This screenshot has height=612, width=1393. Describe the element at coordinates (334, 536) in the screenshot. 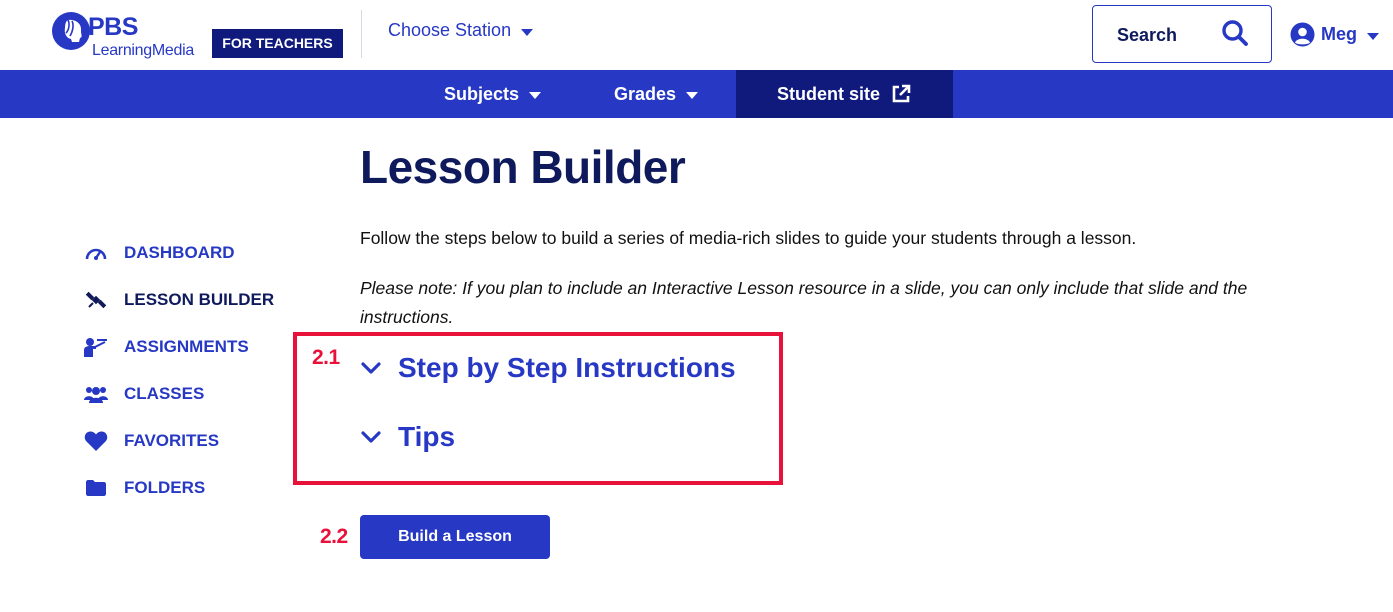

I see `annotation-step-2-2: 2.2` at that location.